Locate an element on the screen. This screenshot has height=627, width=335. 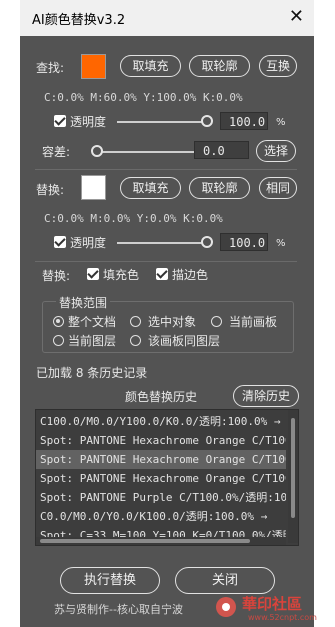
scope-radio-current-layer is located at coordinates (58, 340).